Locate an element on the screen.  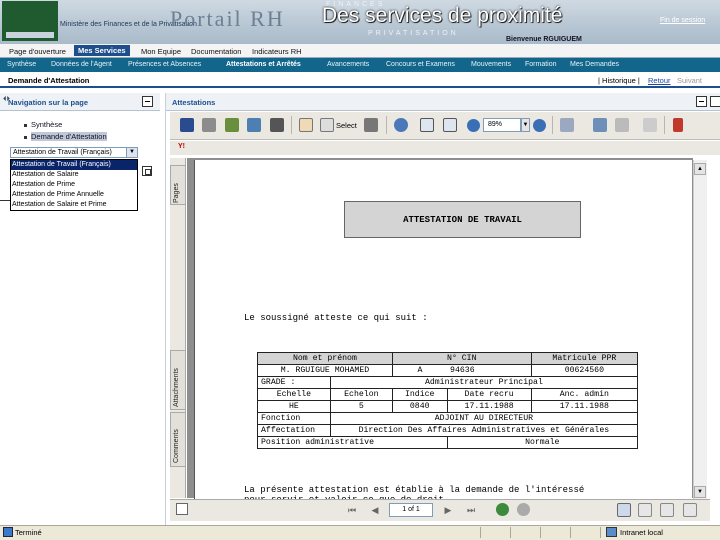
zoom-level-field: 89% is located at coordinates (502, 125).